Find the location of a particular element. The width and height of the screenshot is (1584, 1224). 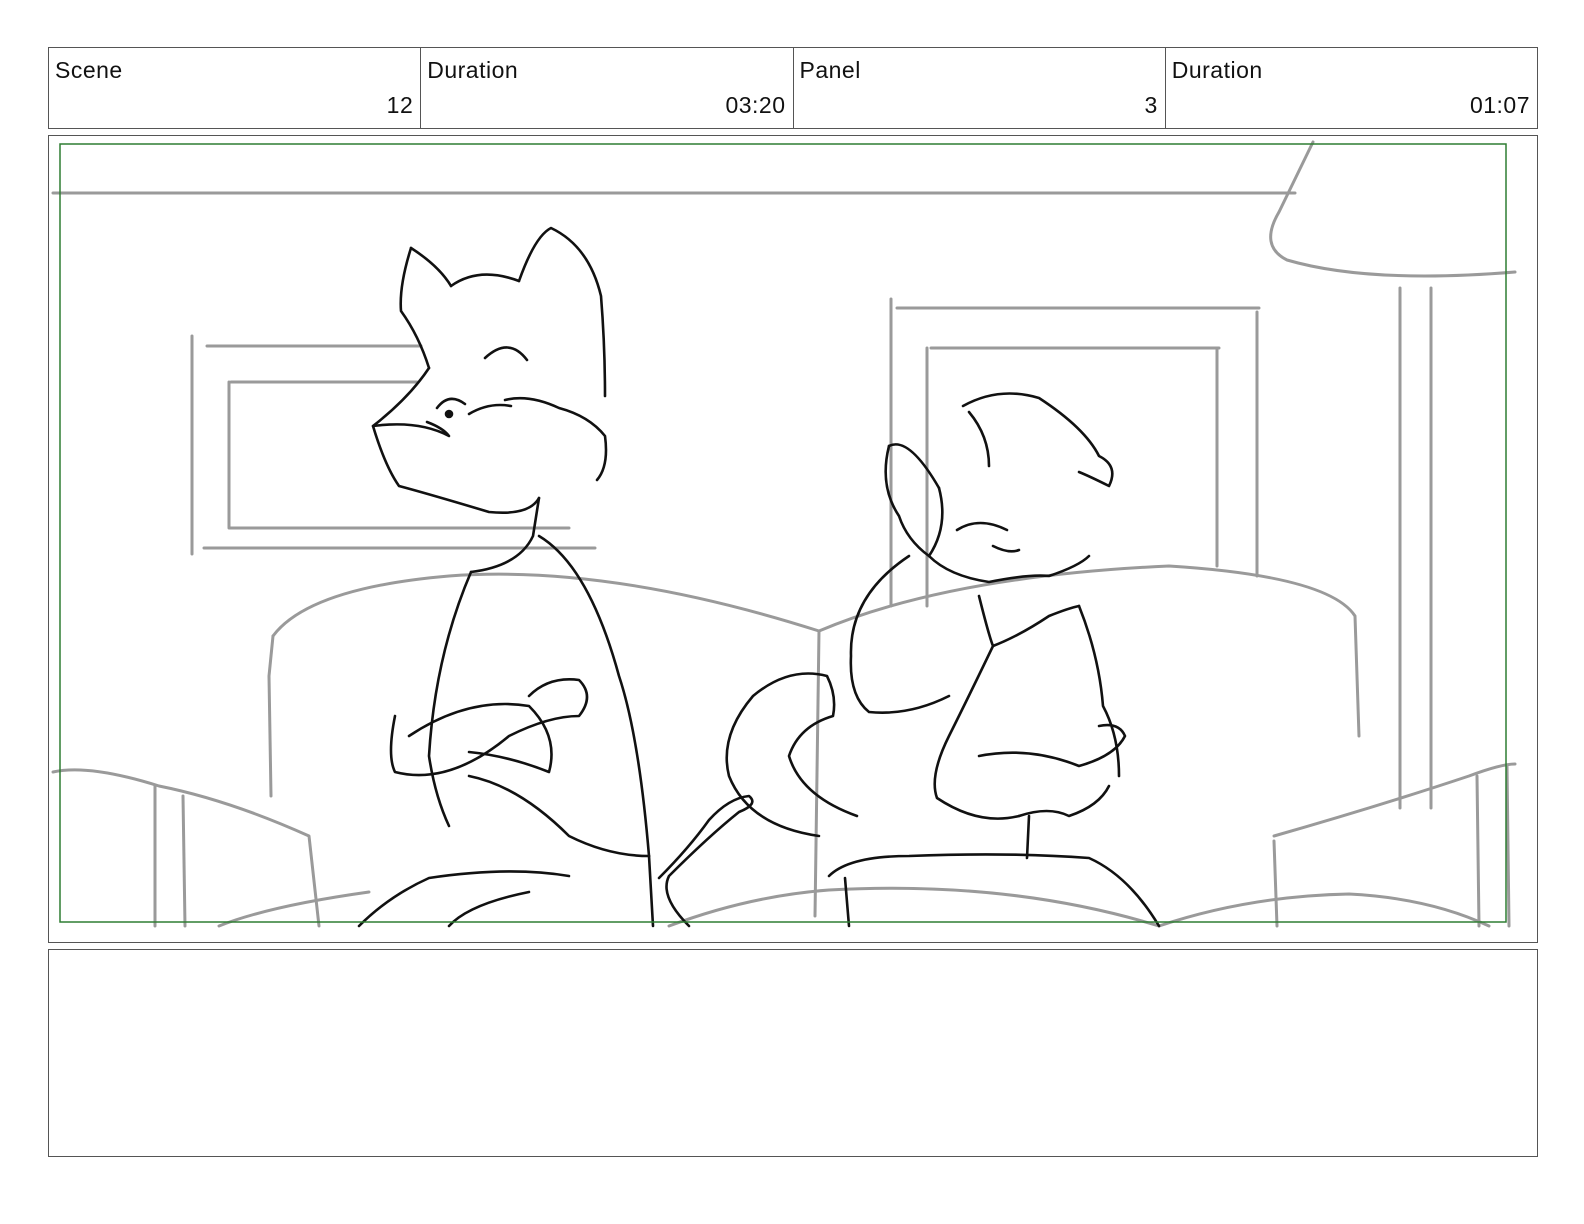

panel-duration-value: 01:07 is located at coordinates (1500, 105).